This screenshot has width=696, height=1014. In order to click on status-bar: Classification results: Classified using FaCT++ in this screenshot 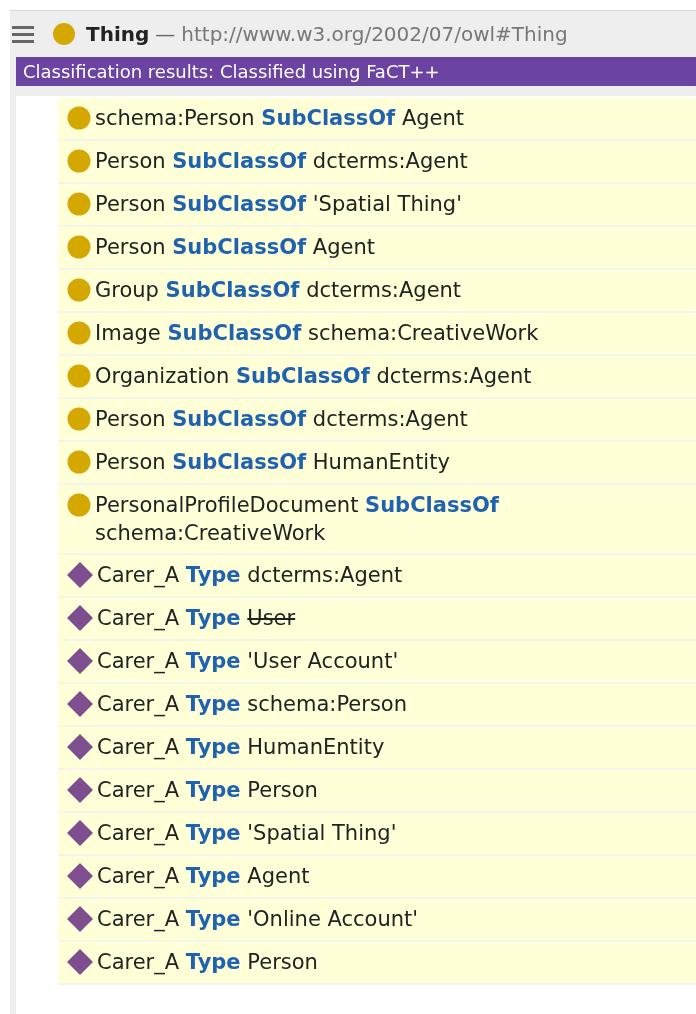, I will do `click(356, 71)`.